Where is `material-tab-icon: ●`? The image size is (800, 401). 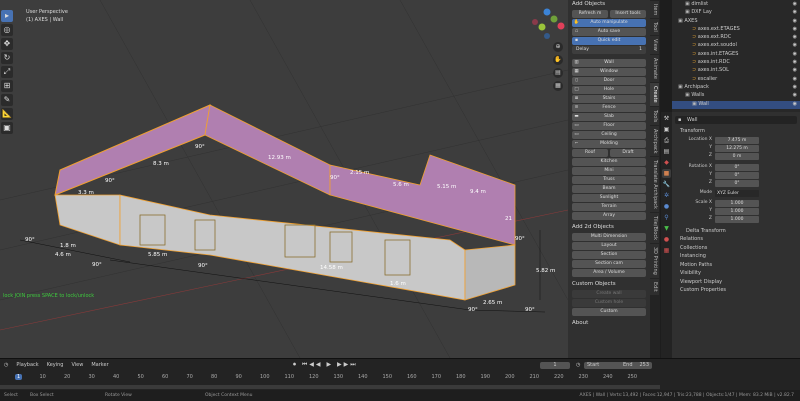
material-tab-icon: ● is located at coordinates (666, 239).